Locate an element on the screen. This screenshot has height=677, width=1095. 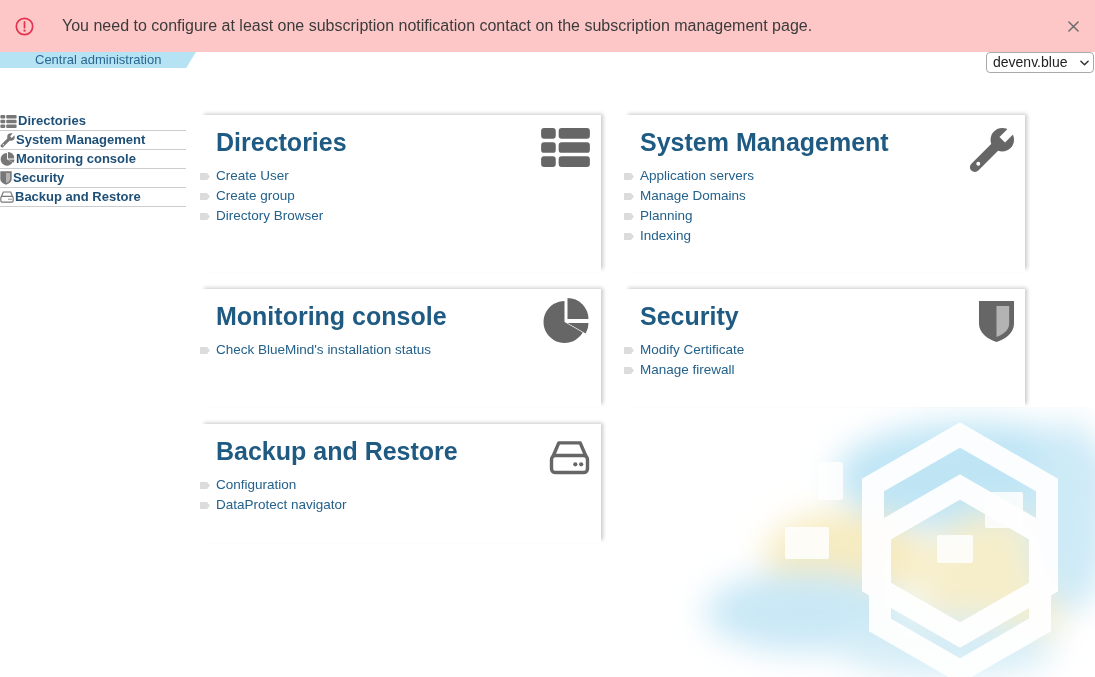
chevron-down-icon is located at coordinates (1084, 62).